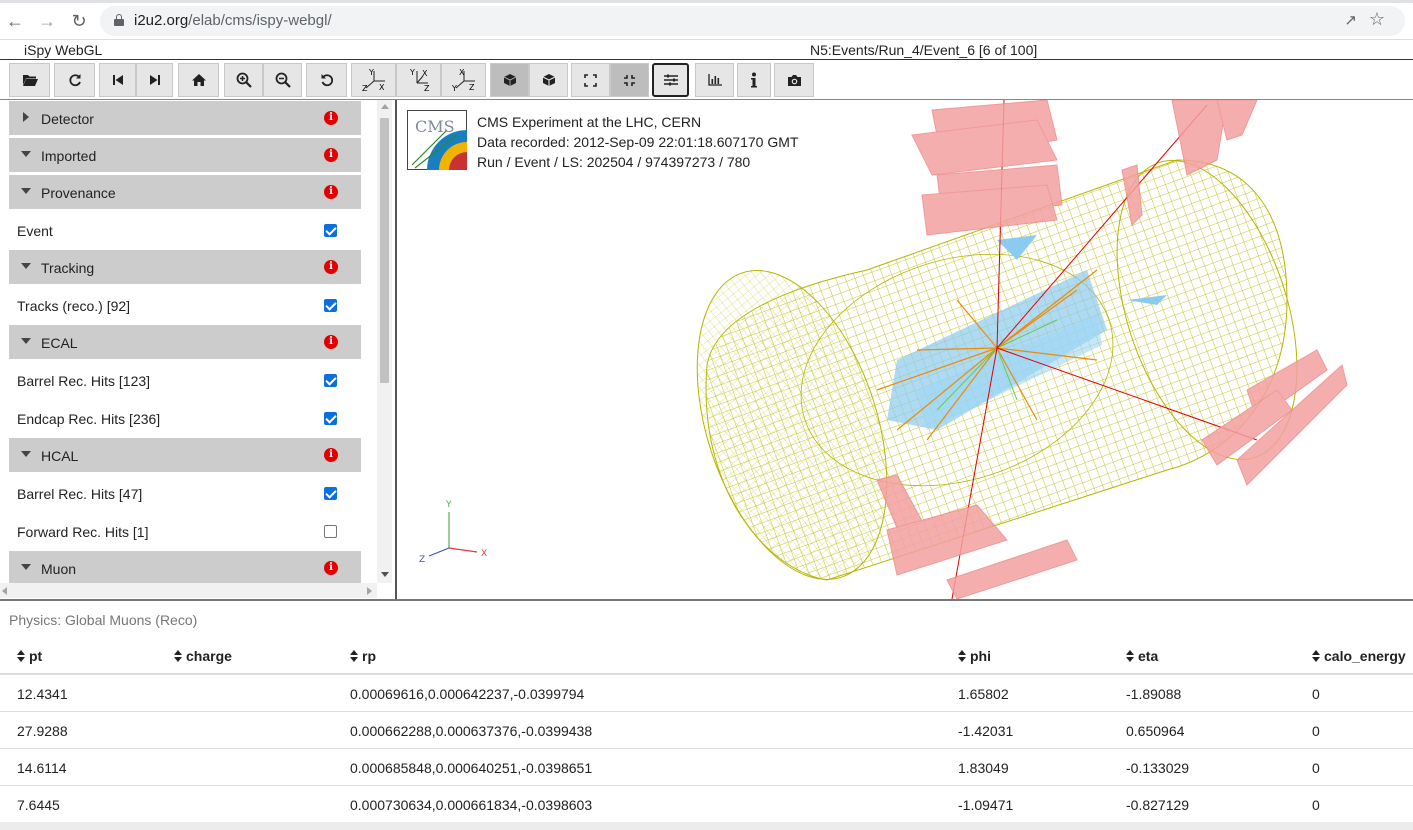  Describe the element at coordinates (42, 768) in the screenshot. I see `cell-pt: 14.6114` at that location.